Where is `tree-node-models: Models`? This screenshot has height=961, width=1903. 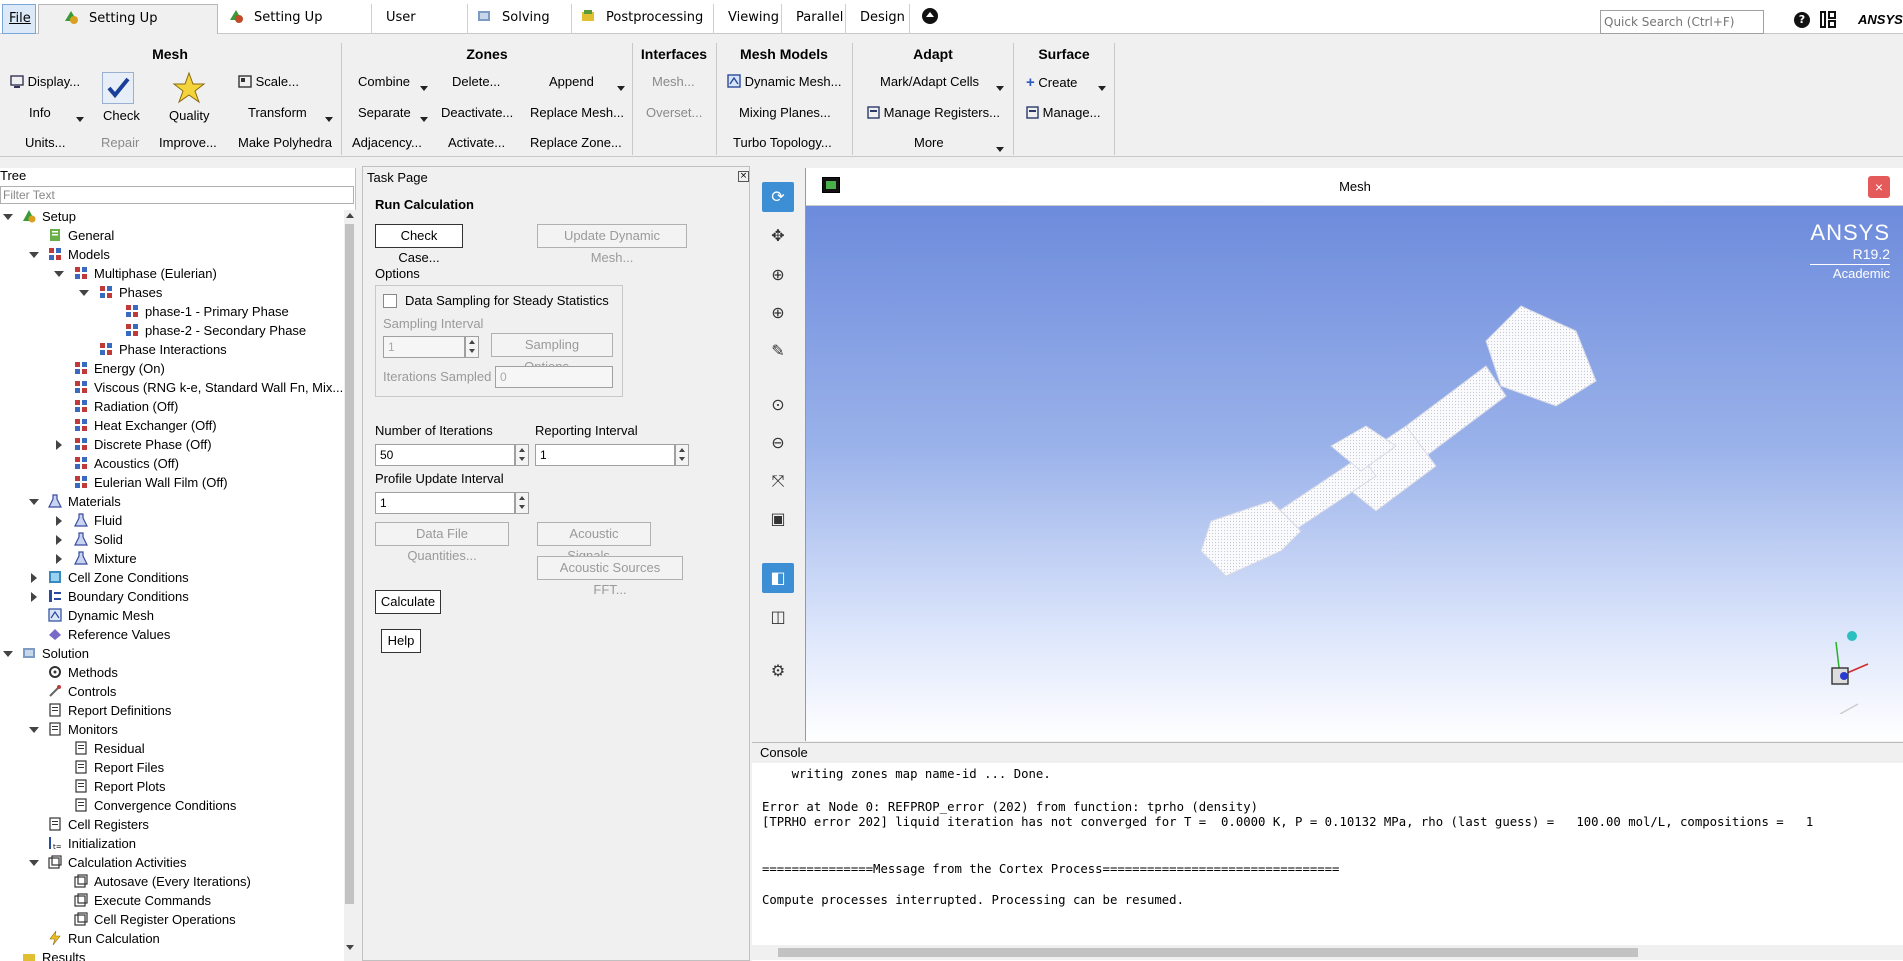 tree-node-models: Models is located at coordinates (79, 254).